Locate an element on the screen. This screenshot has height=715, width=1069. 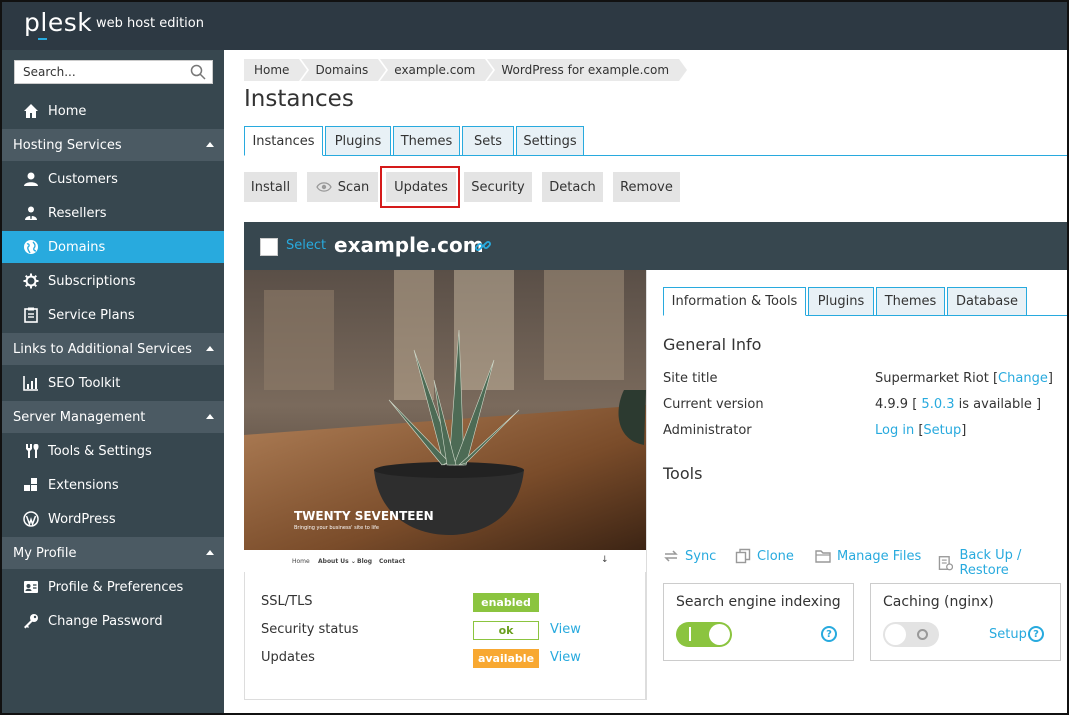
tab-plugins: Plugins is located at coordinates (358, 141).